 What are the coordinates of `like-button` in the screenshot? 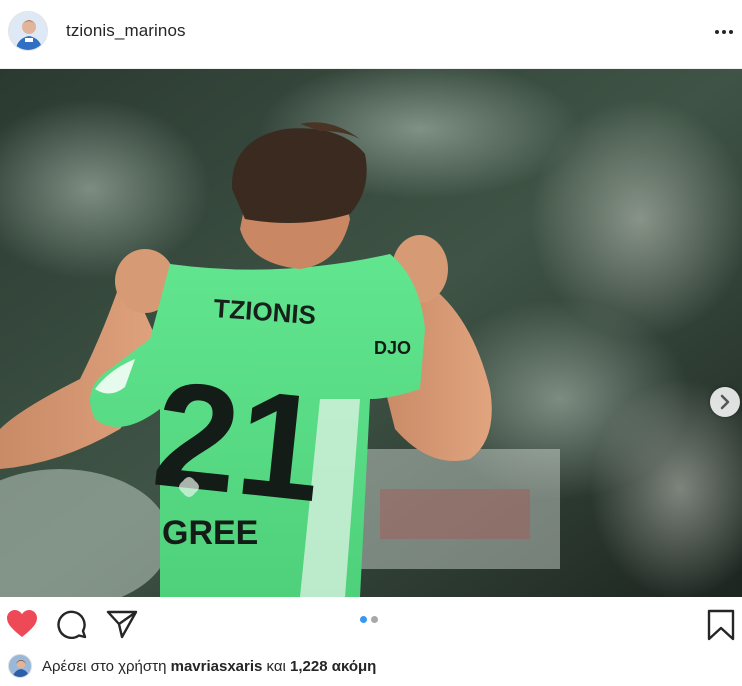 It's located at (22, 626).